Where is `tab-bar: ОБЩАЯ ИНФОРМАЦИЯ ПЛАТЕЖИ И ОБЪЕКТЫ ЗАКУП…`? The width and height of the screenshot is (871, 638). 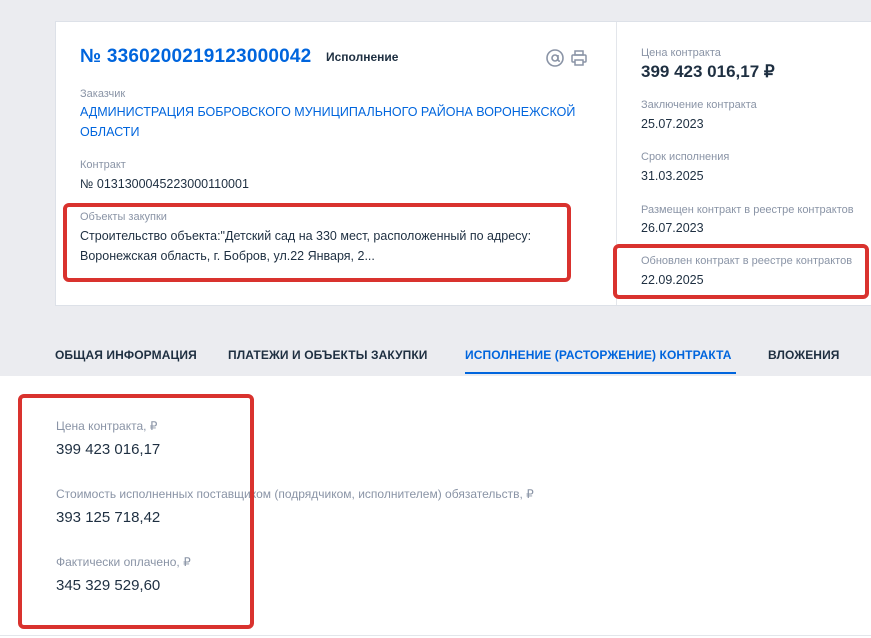 tab-bar: ОБЩАЯ ИНФОРМАЦИЯ ПЛАТЕЖИ И ОБЪЕКТЫ ЗАКУП… is located at coordinates (435, 355).